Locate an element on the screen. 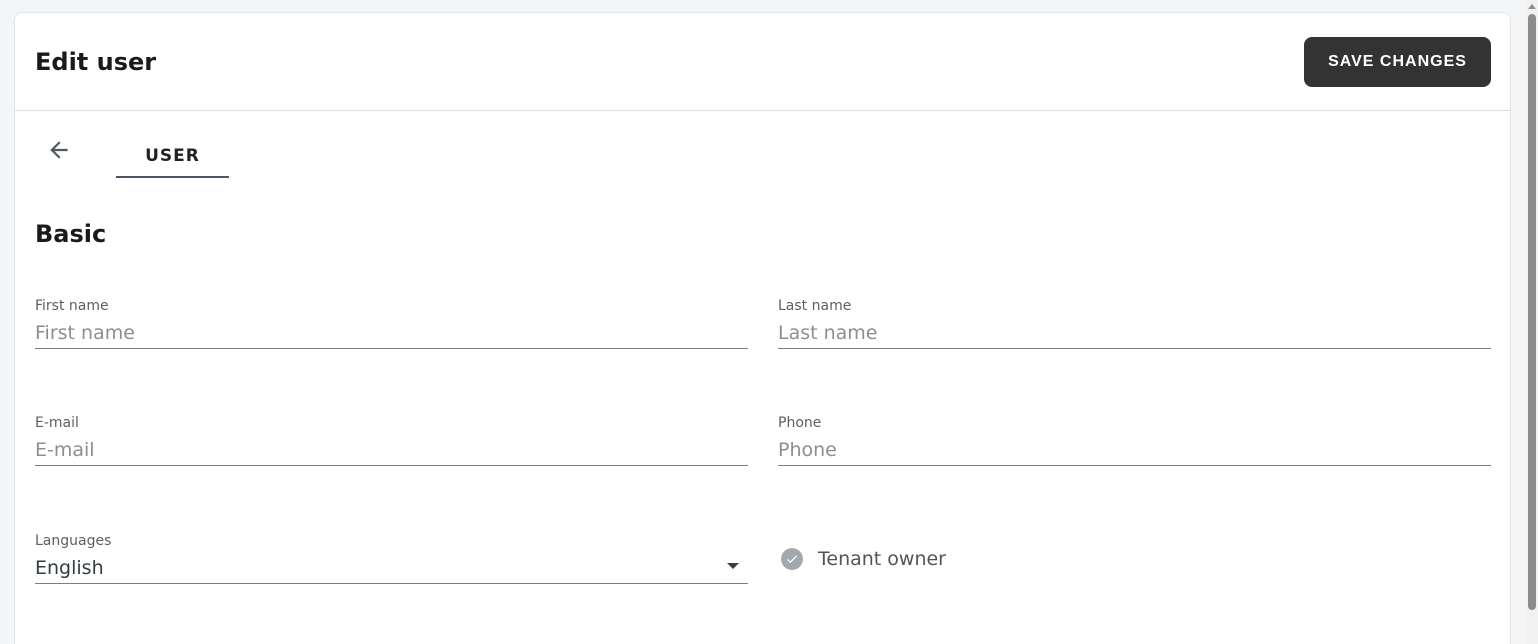  languages-label: Languages is located at coordinates (73, 541).